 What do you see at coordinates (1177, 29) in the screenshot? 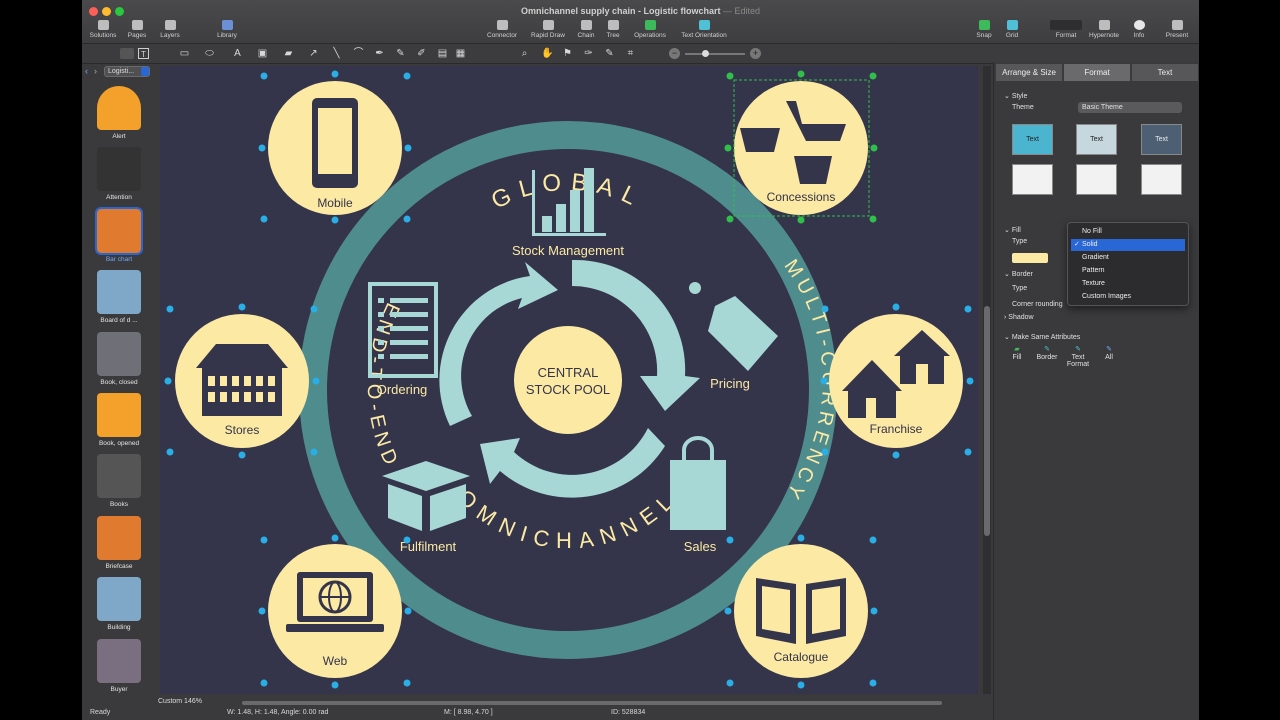
I see `present-button: Present` at bounding box center [1177, 29].